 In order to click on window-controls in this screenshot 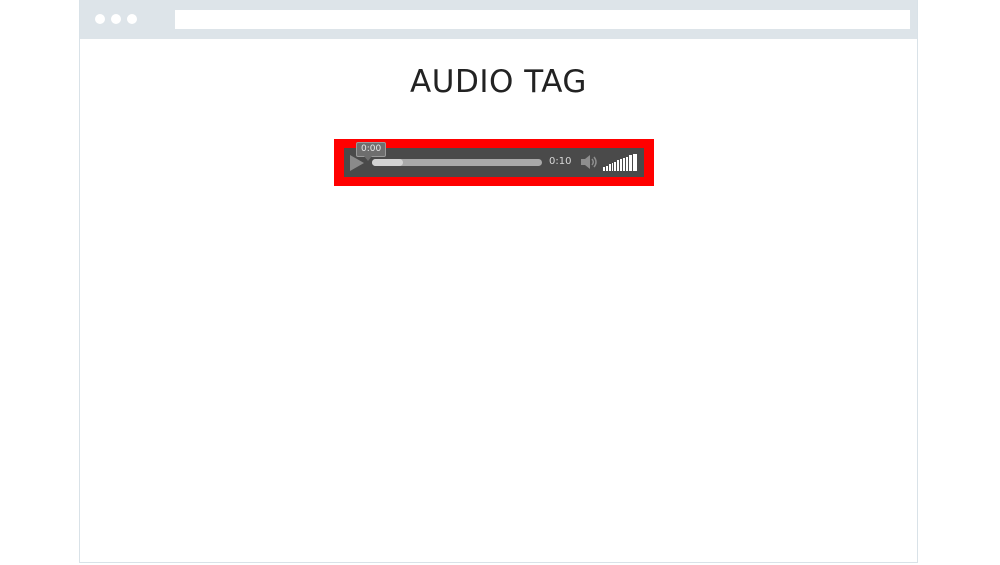, I will do `click(116, 19)`.